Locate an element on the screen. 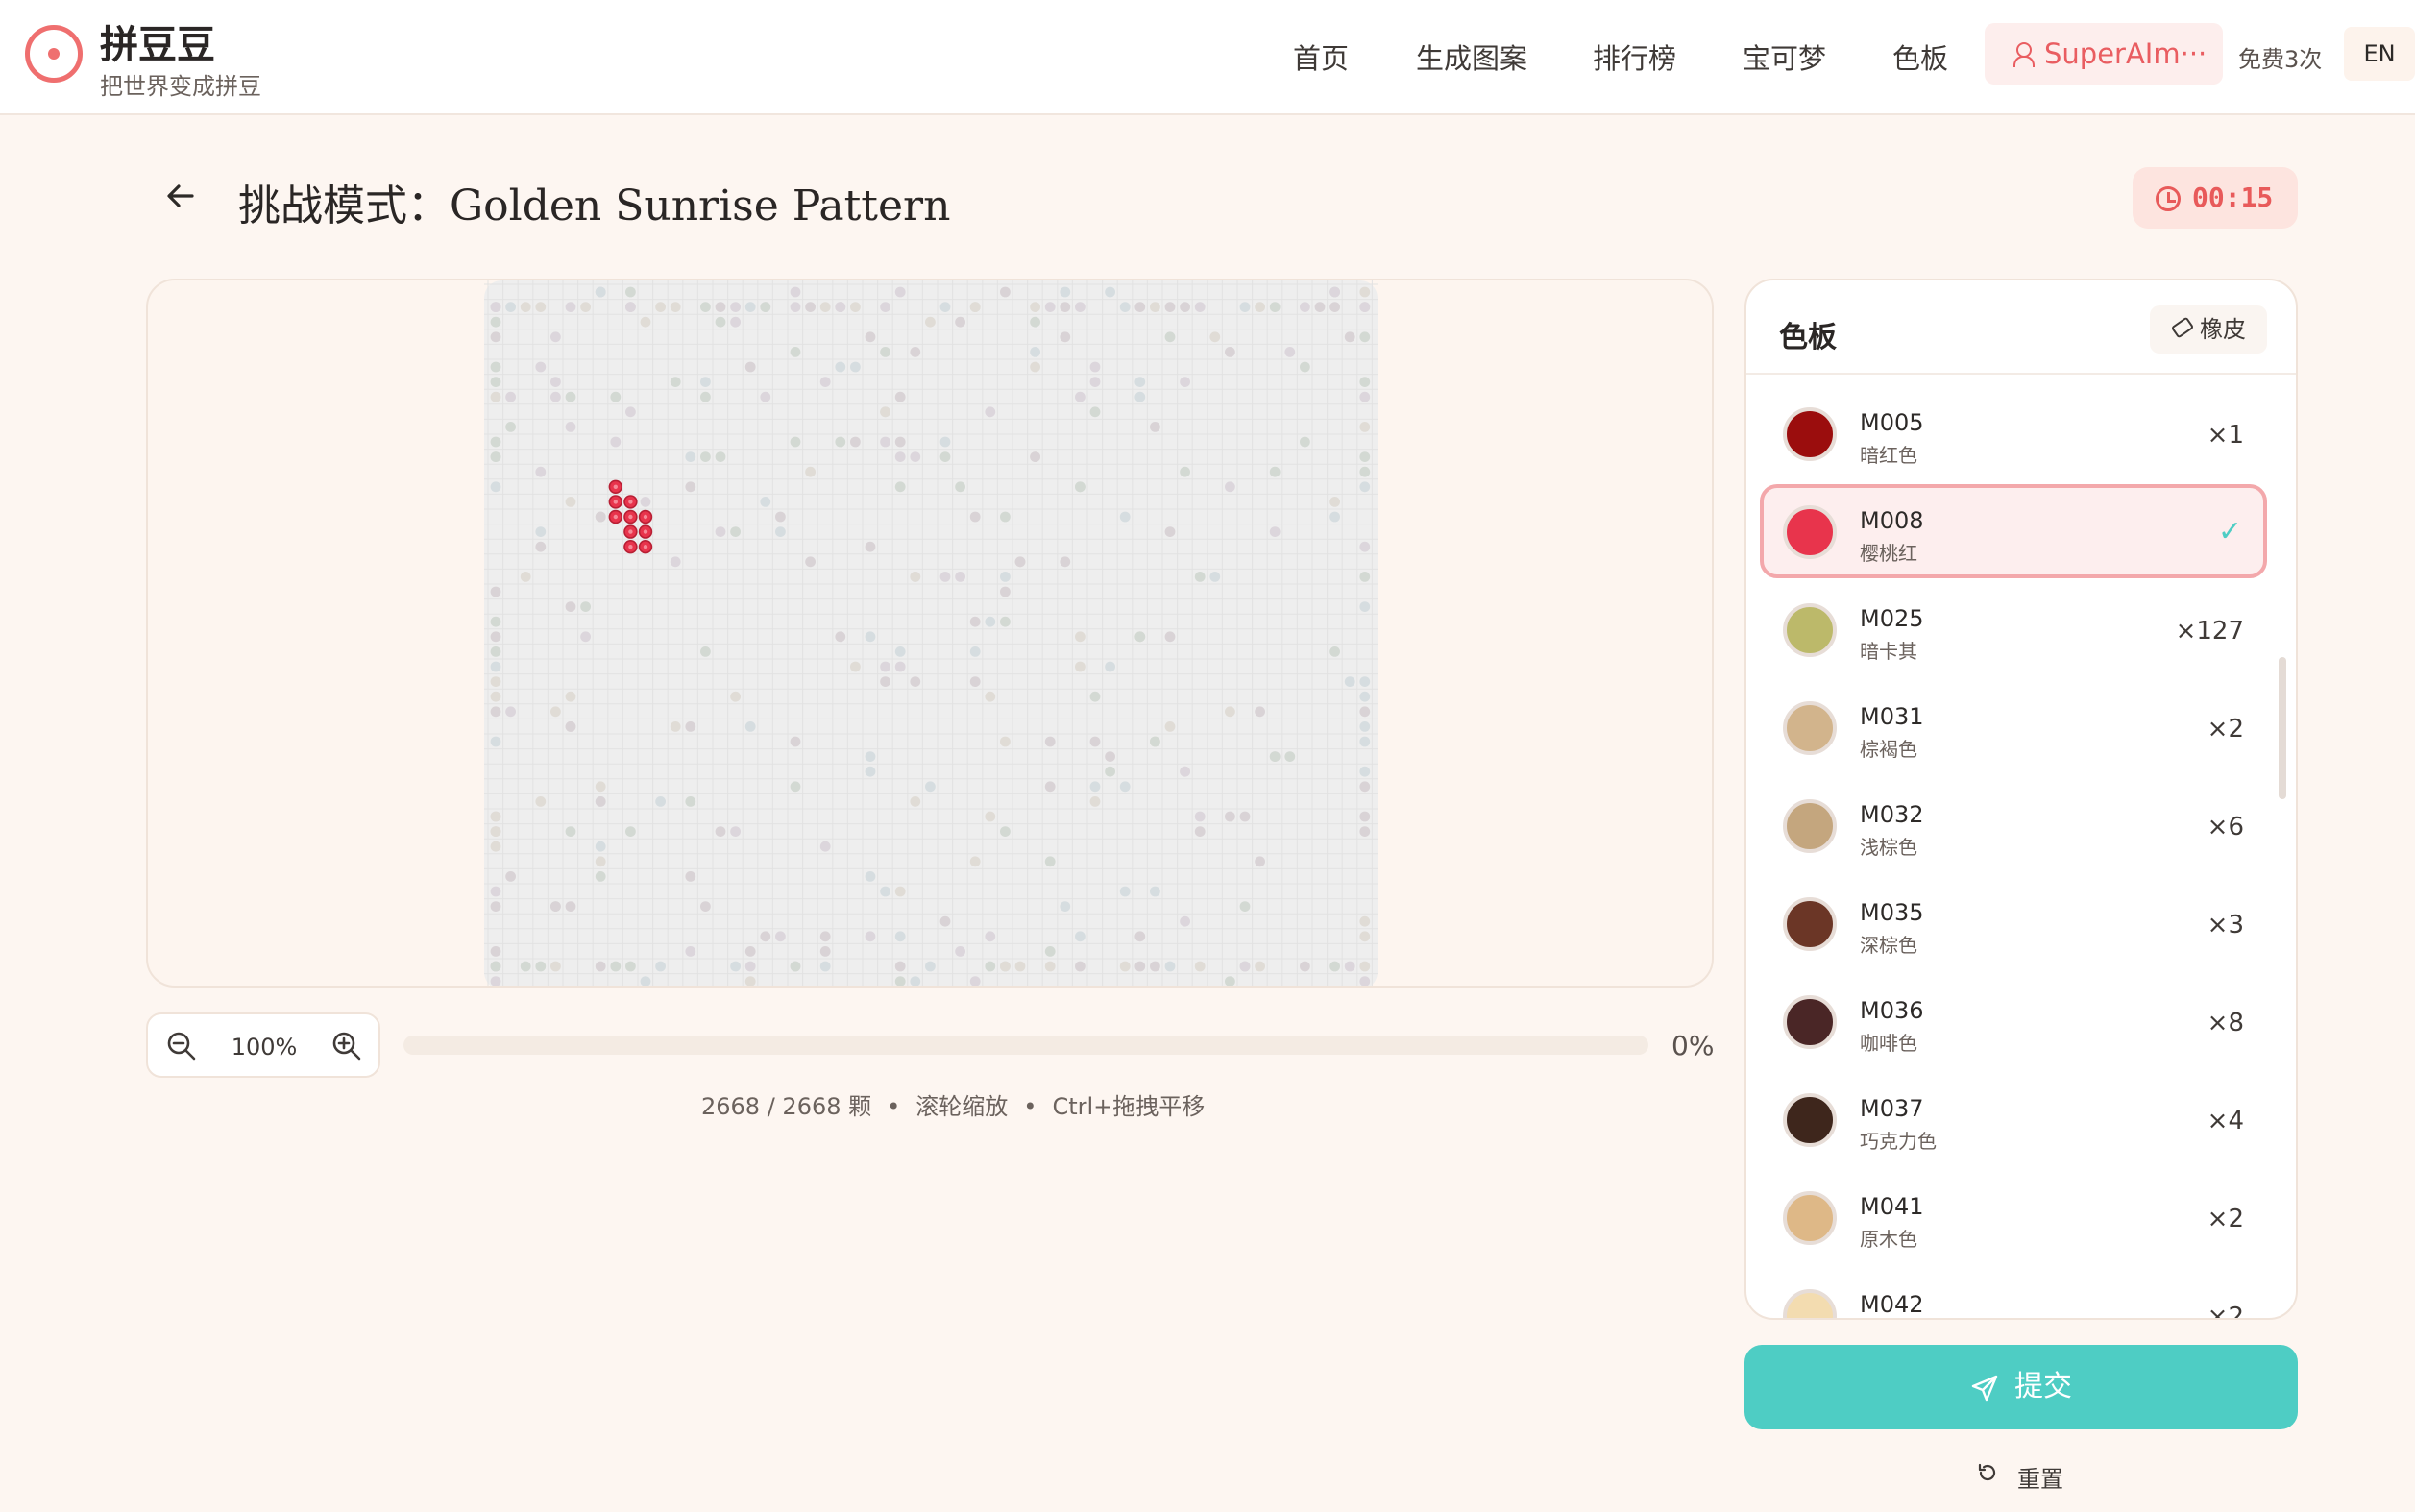  zoom-in-icon is located at coordinates (346, 1046).